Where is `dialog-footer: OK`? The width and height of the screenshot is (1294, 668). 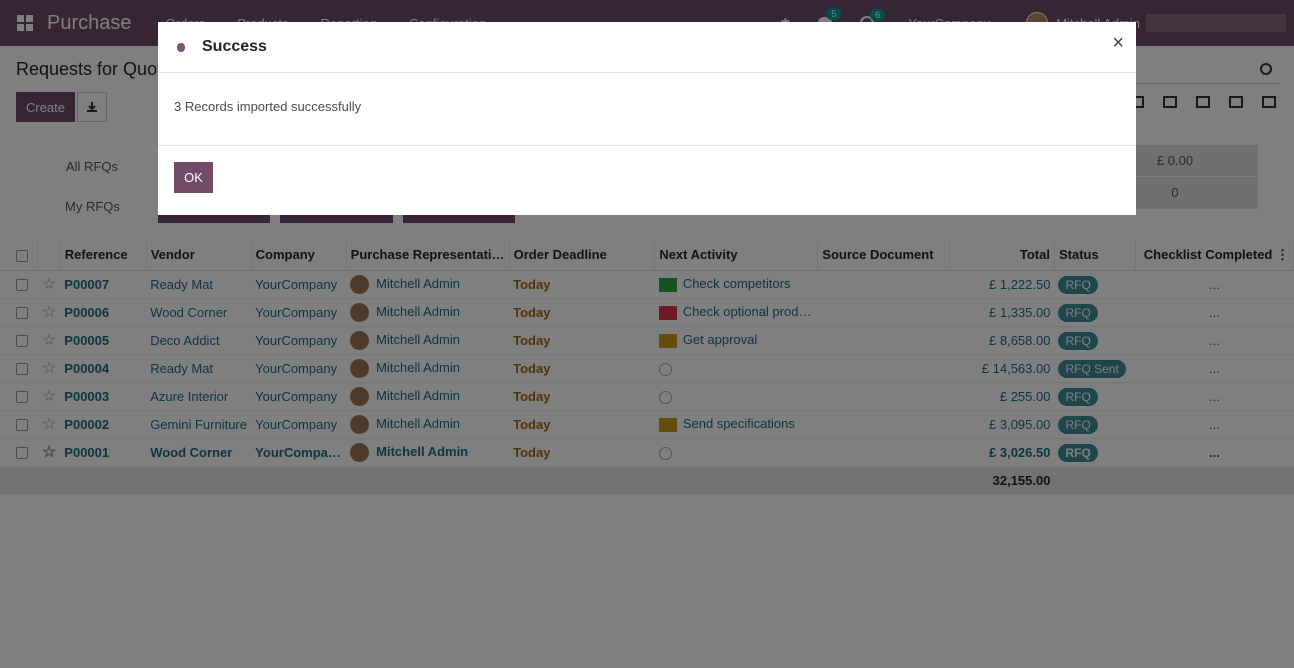 dialog-footer: OK is located at coordinates (647, 177).